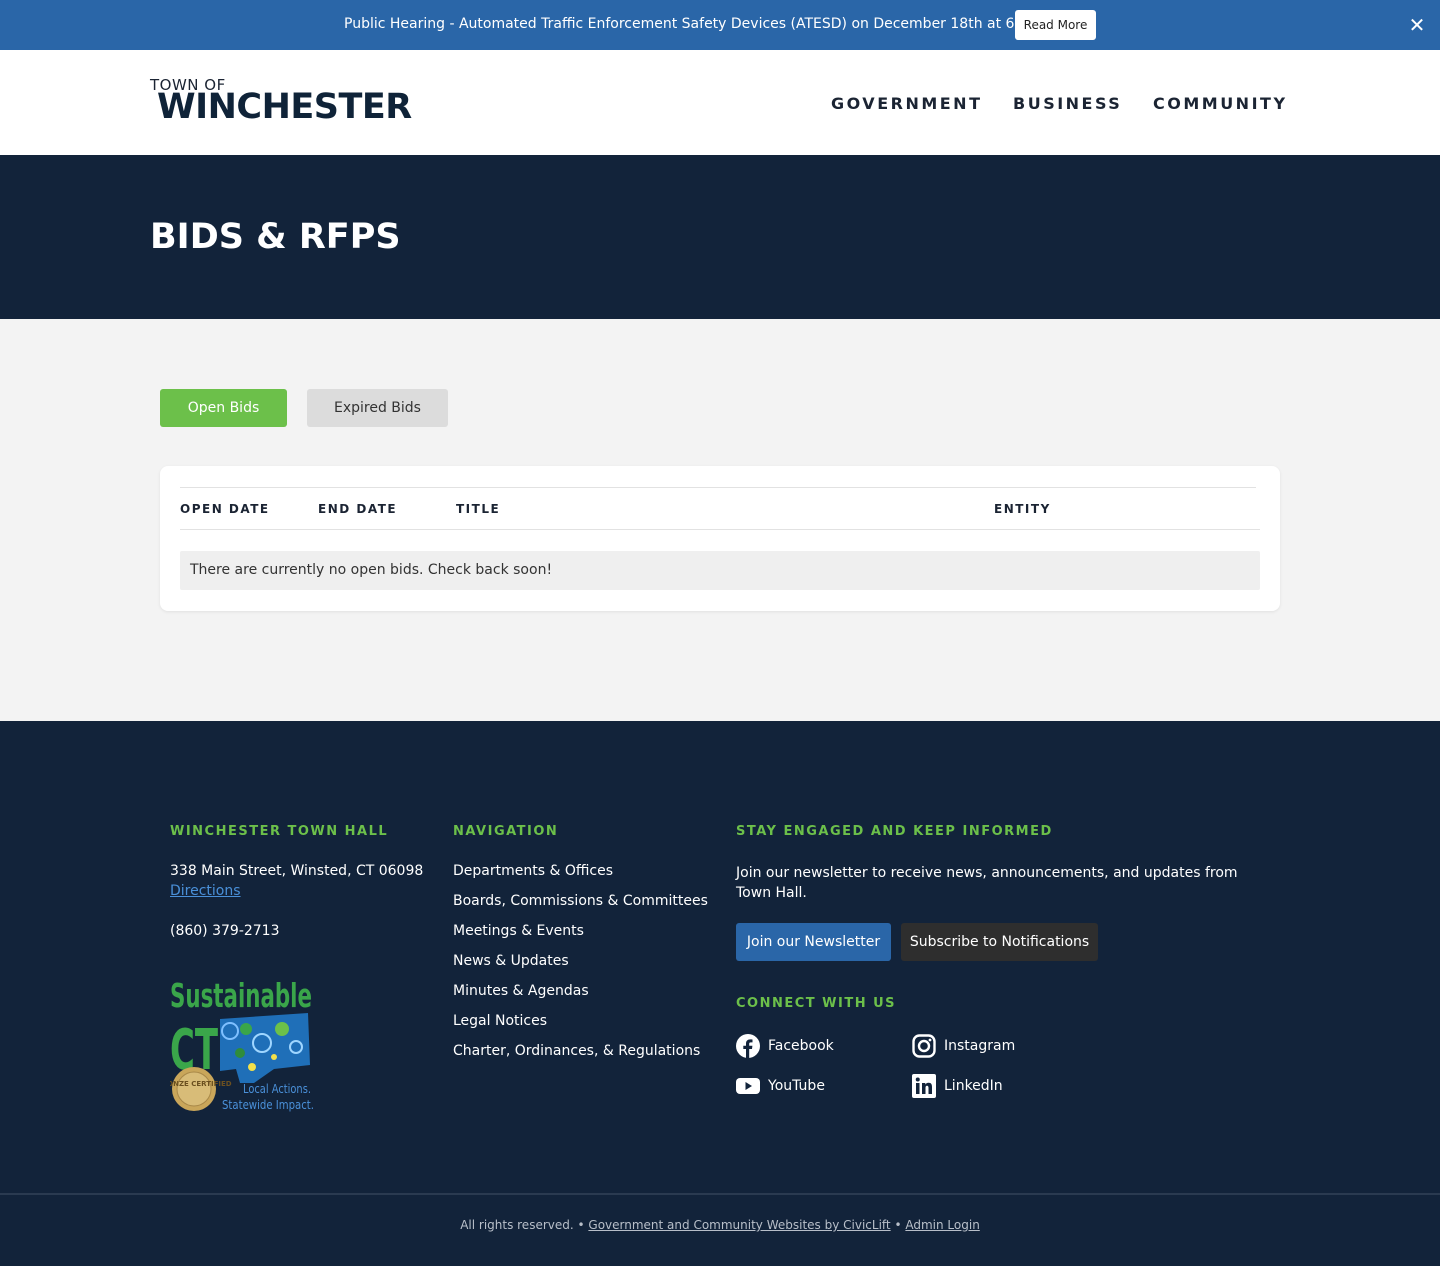  What do you see at coordinates (223, 408) in the screenshot?
I see `tab-open-bids: Open Bids` at bounding box center [223, 408].